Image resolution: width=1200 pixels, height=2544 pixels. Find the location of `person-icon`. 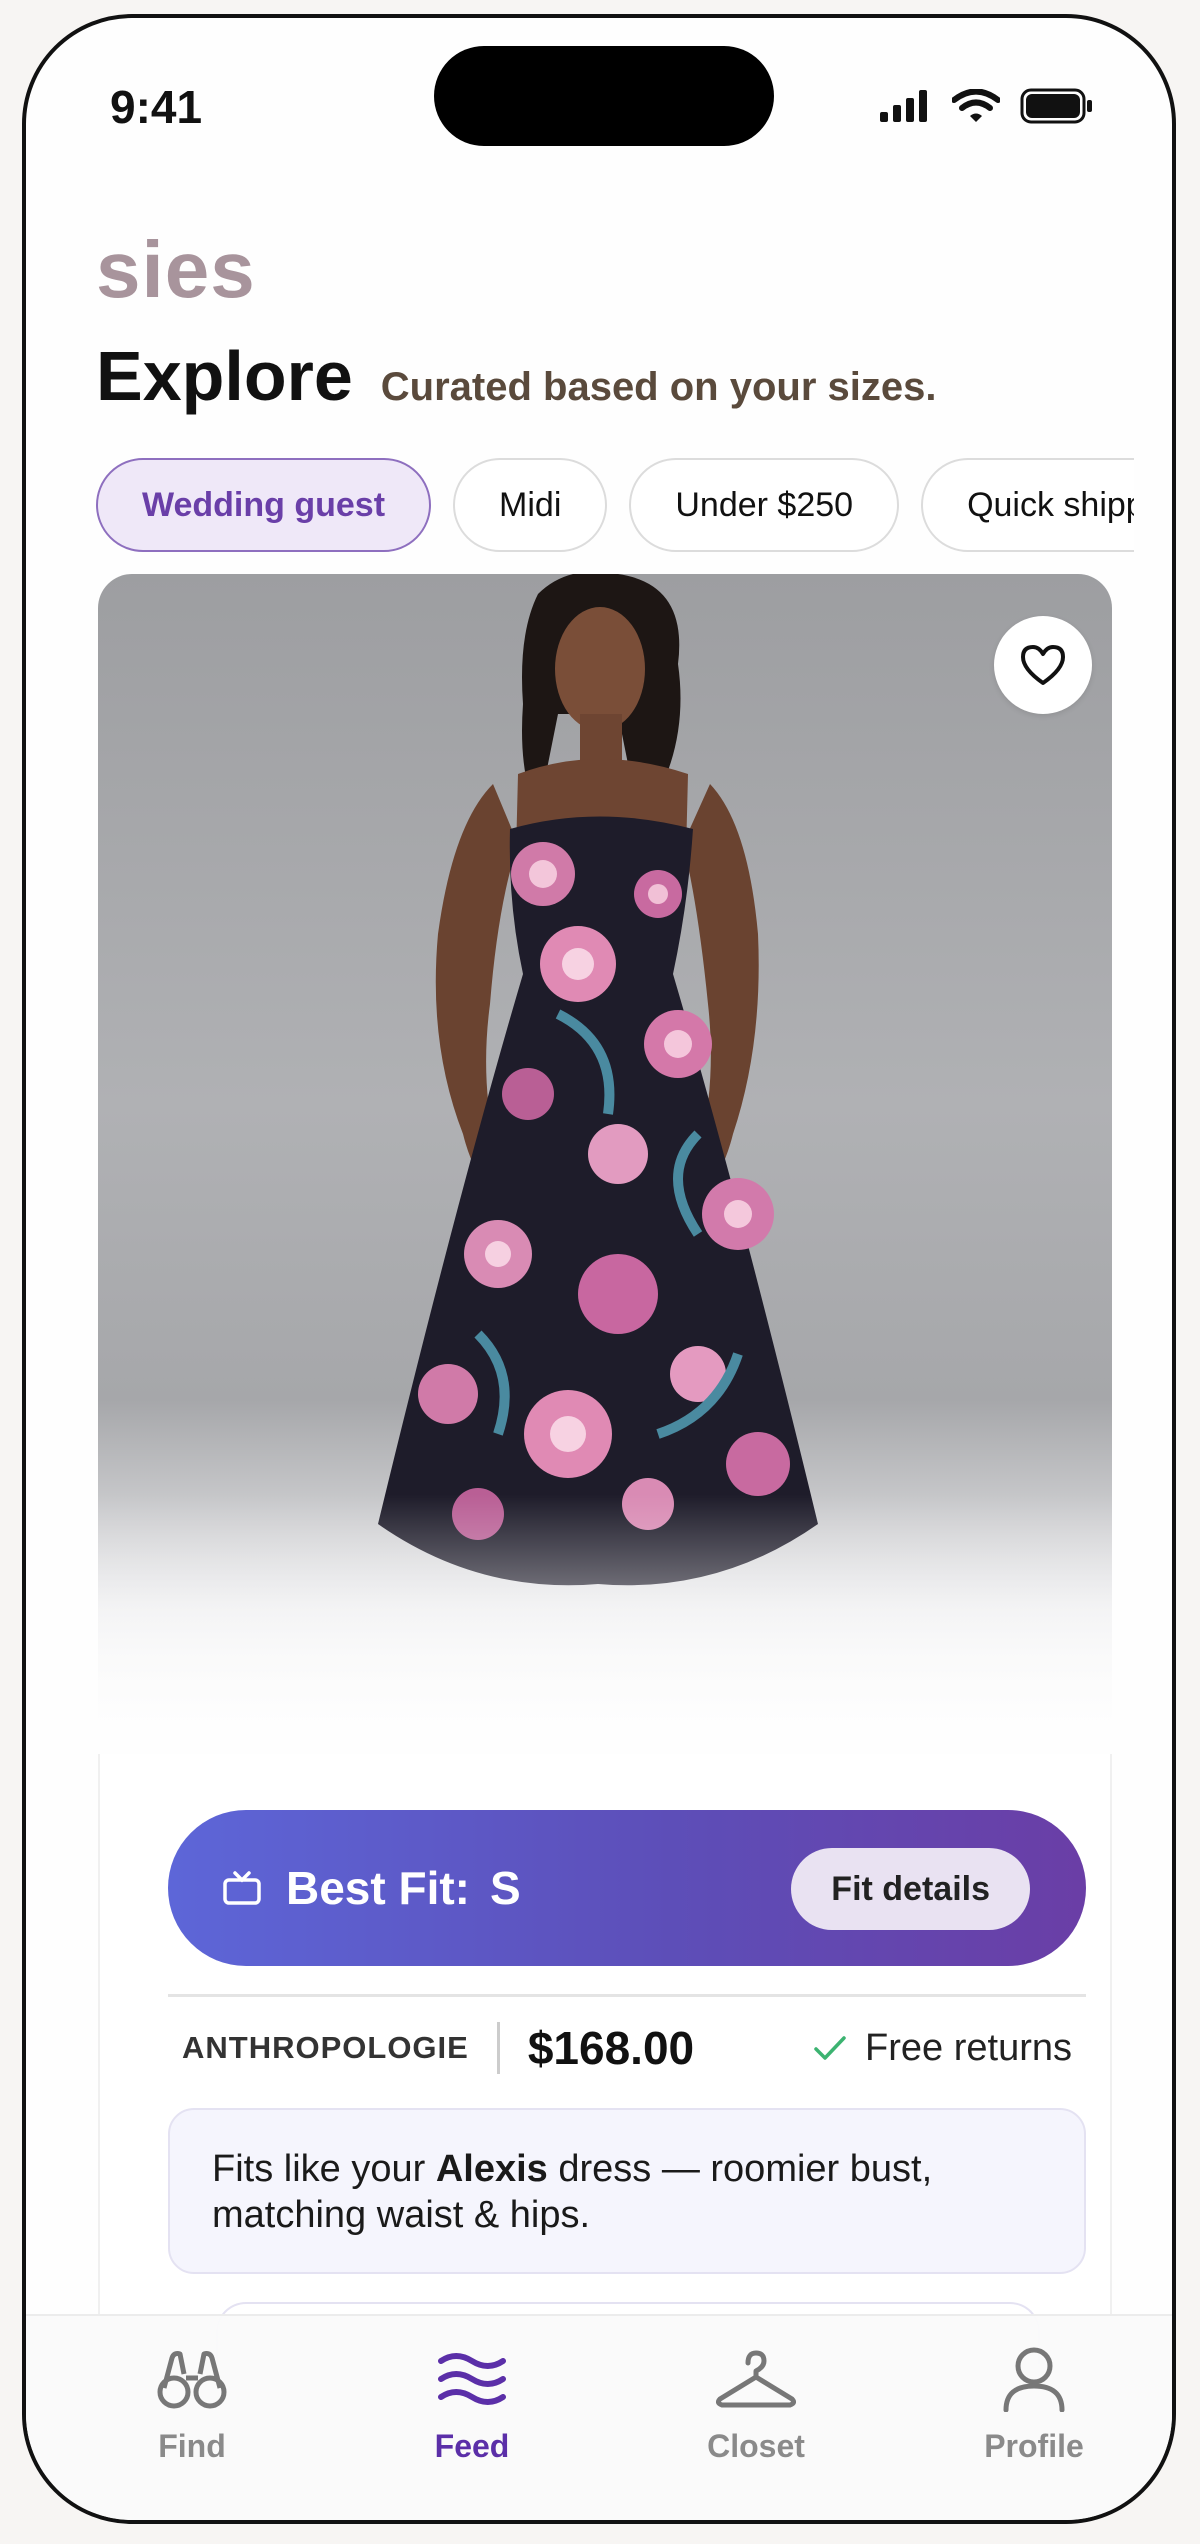

person-icon is located at coordinates (1034, 2379).